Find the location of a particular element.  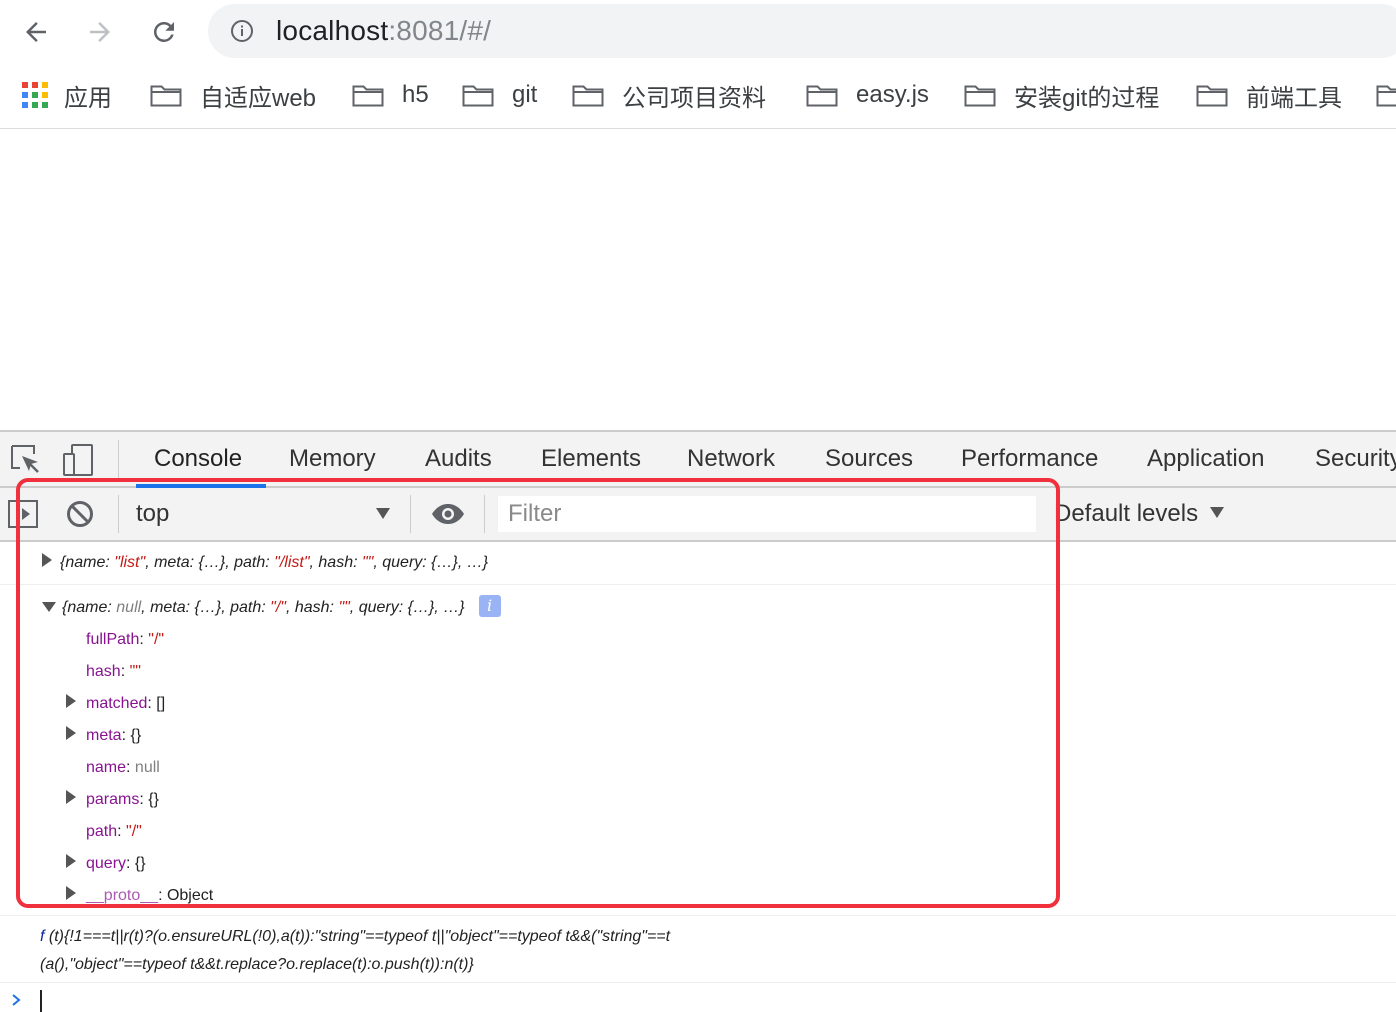

tab-sources: Sources is located at coordinates (869, 459).